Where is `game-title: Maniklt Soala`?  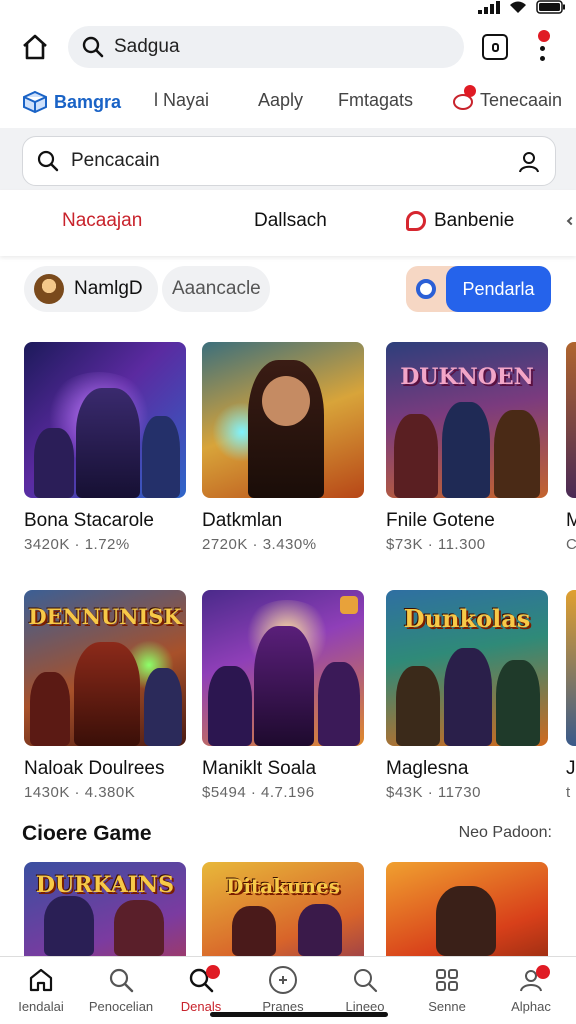 game-title: Maniklt Soala is located at coordinates (259, 768).